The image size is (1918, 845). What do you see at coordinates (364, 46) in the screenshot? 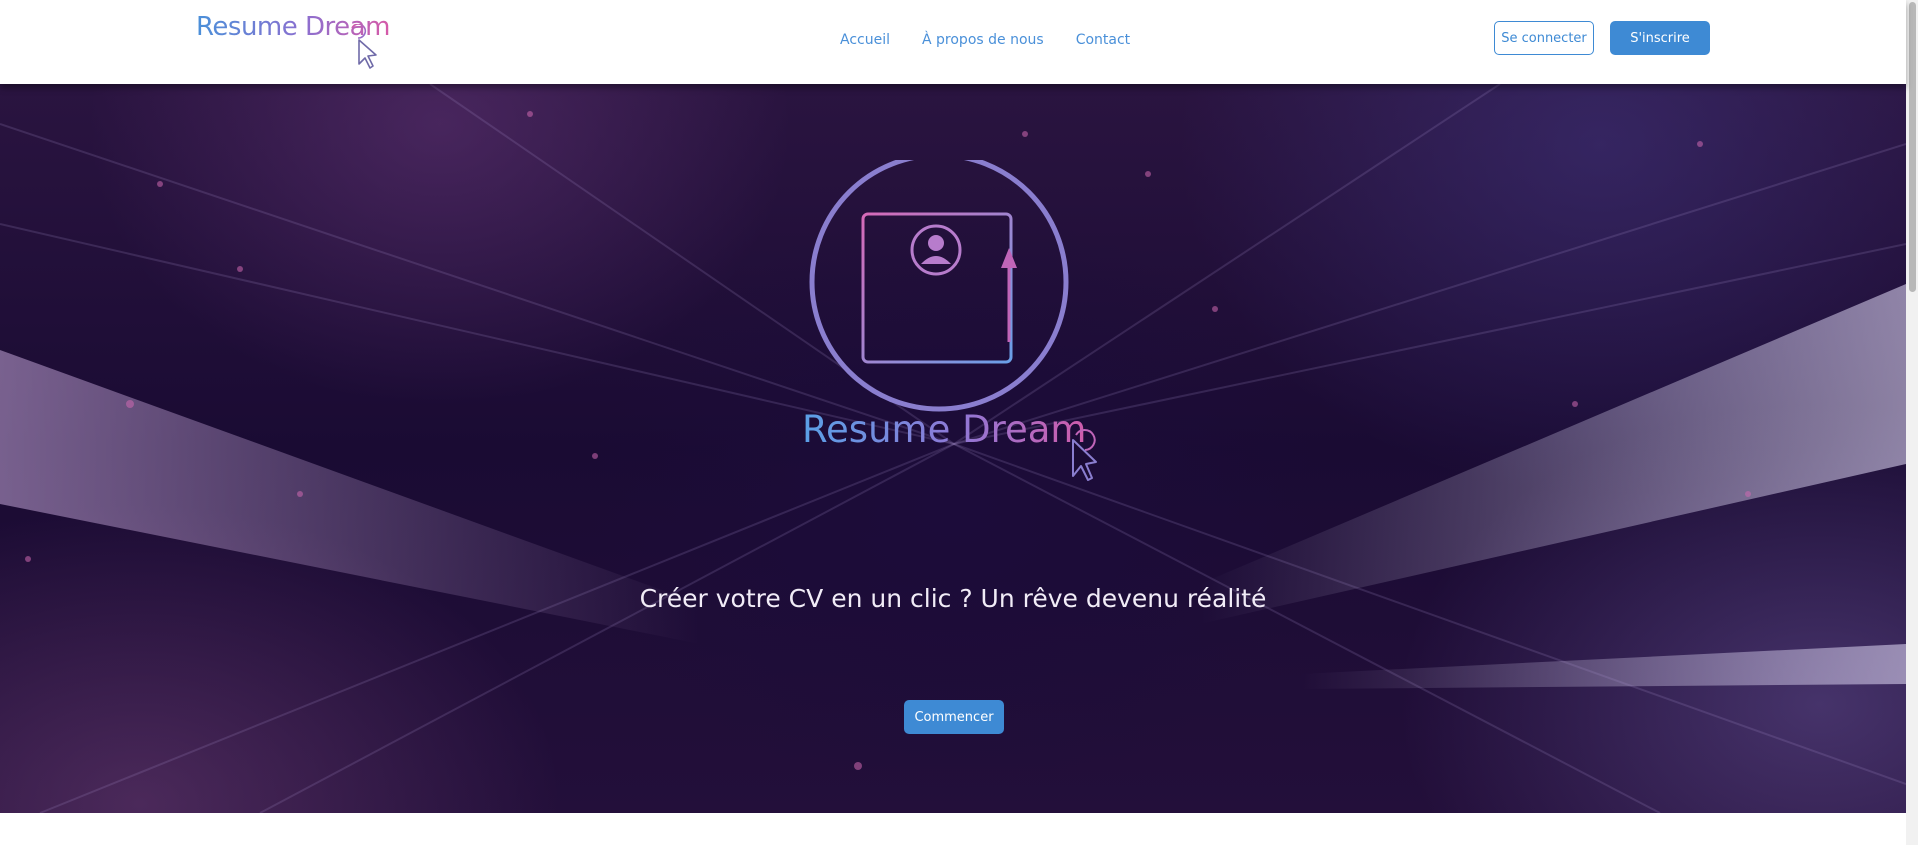
I see `cursor-arrow-icon` at bounding box center [364, 46].